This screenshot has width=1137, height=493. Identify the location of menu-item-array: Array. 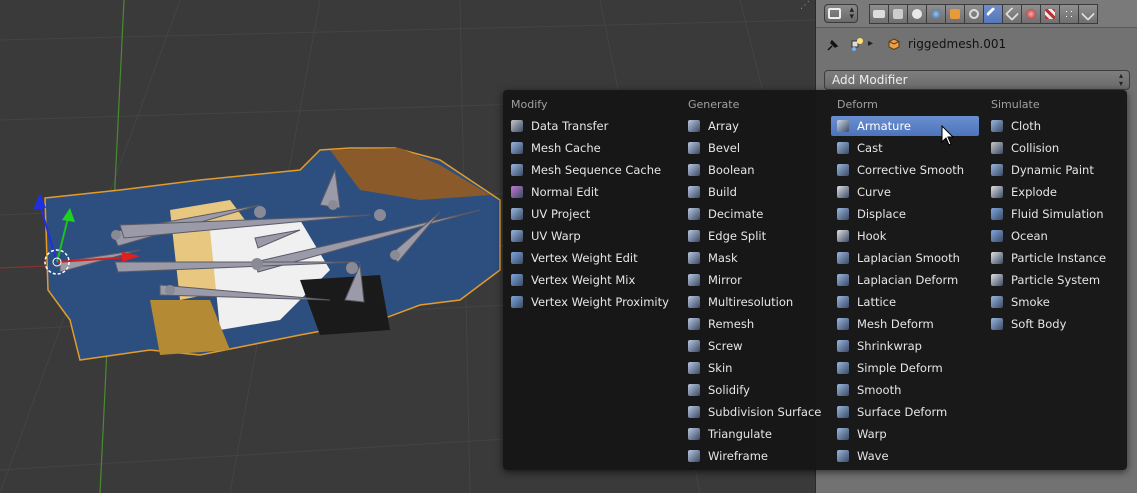
(710, 126).